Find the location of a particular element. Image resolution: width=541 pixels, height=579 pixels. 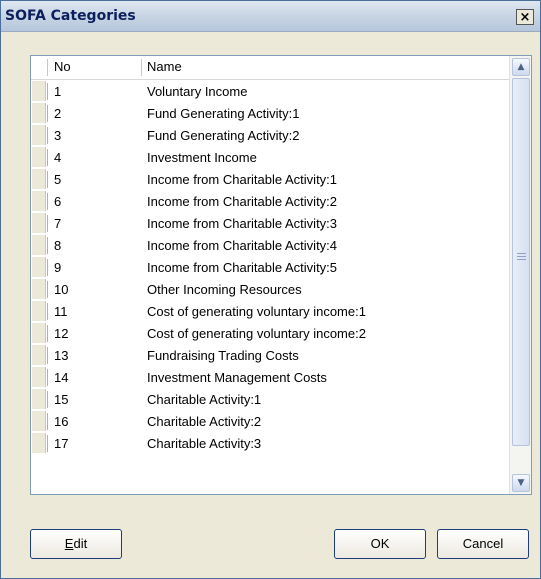

table-row: 15 Charitable Activity:1 is located at coordinates (270, 399).